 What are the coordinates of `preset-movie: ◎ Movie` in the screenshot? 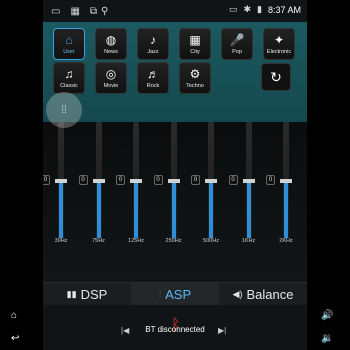 It's located at (111, 78).